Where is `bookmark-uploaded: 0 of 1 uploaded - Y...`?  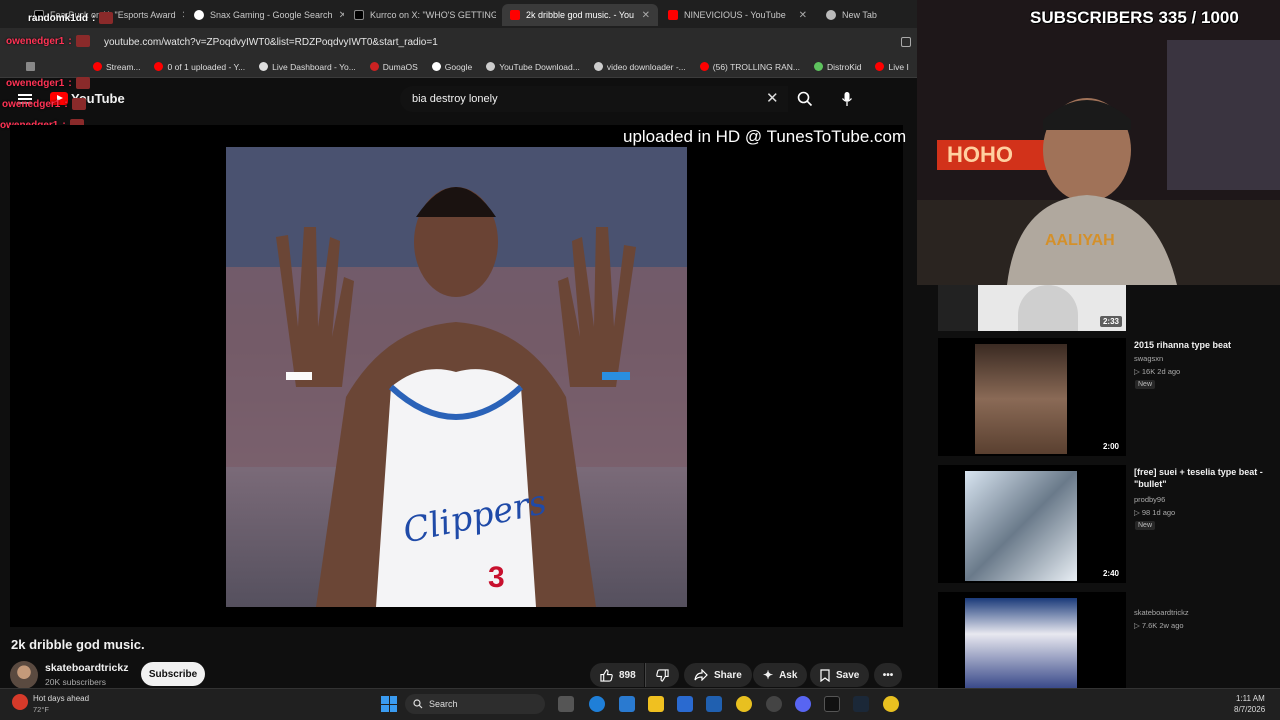
bookmark-uploaded: 0 of 1 uploaded - Y... is located at coordinates (199, 67).